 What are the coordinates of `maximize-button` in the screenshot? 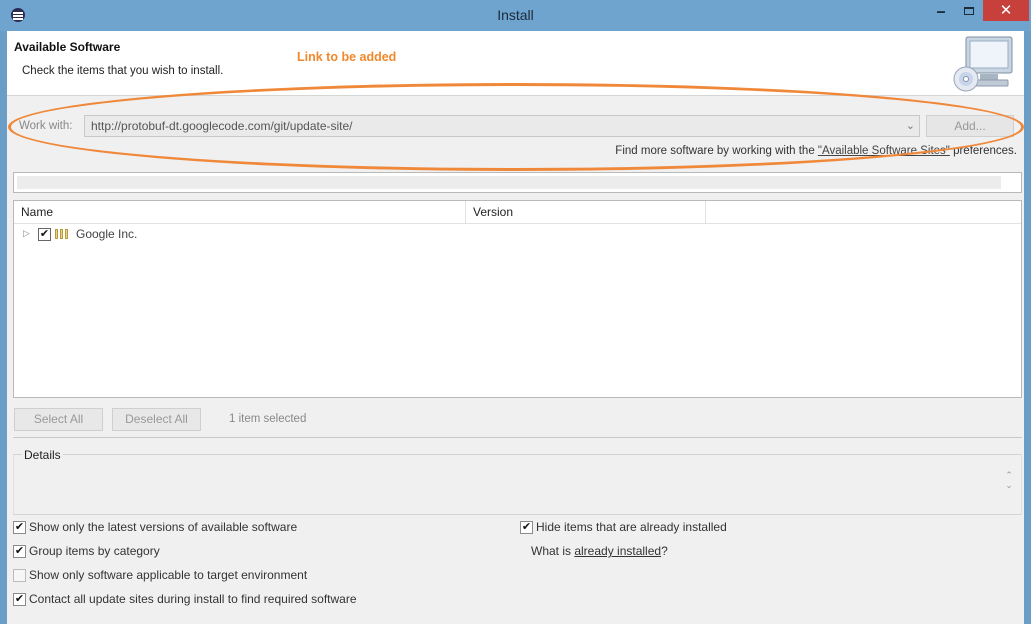 It's located at (969, 12).